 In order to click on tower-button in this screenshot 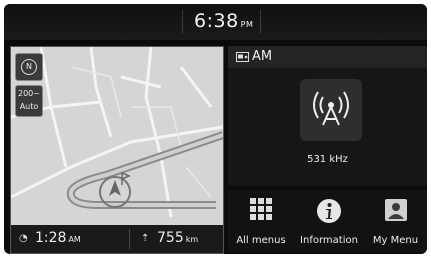, I will do `click(331, 110)`.